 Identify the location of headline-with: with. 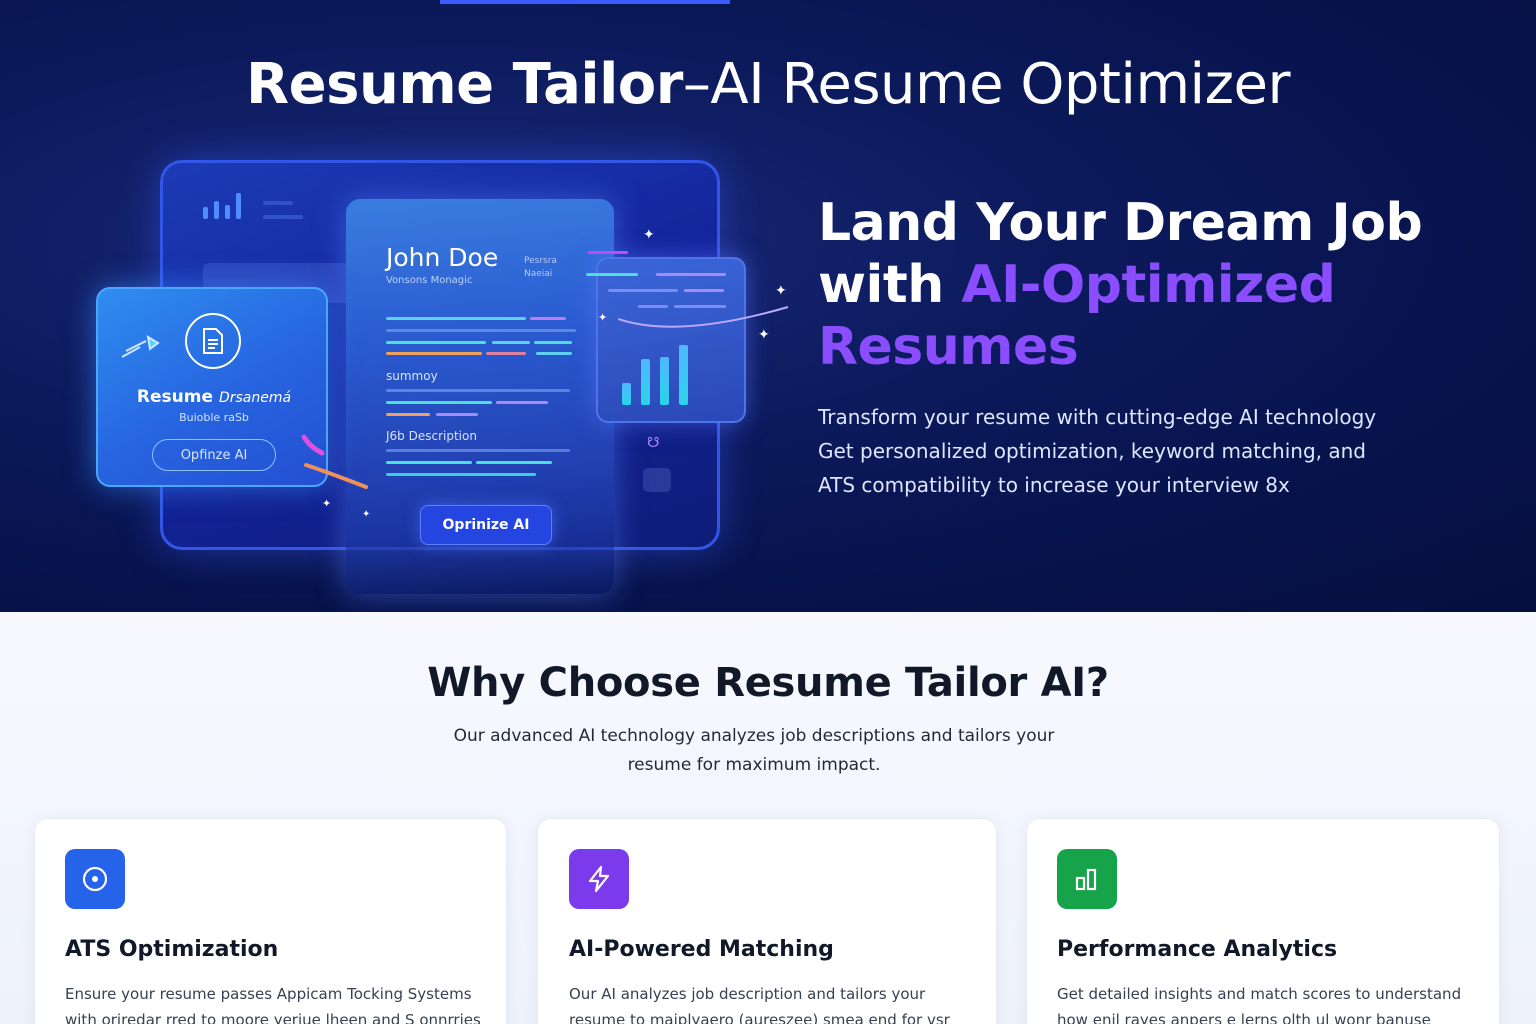
(890, 285).